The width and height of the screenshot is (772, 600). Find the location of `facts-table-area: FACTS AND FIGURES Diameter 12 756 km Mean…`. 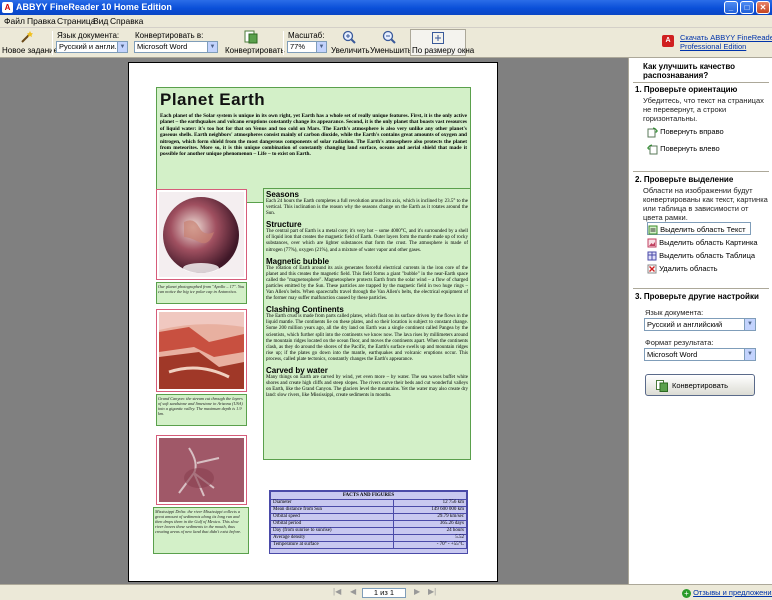

facts-table-area: FACTS AND FIGURES Diameter 12 756 km Mean… is located at coordinates (368, 522).